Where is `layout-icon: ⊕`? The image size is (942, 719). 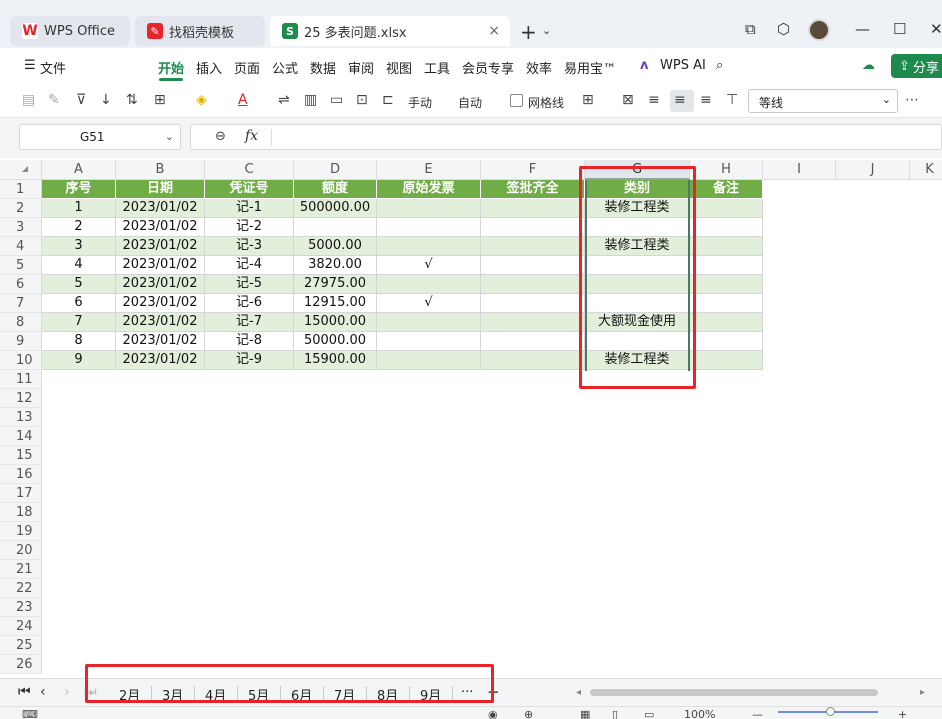
layout-icon: ⊕ is located at coordinates (528, 713).